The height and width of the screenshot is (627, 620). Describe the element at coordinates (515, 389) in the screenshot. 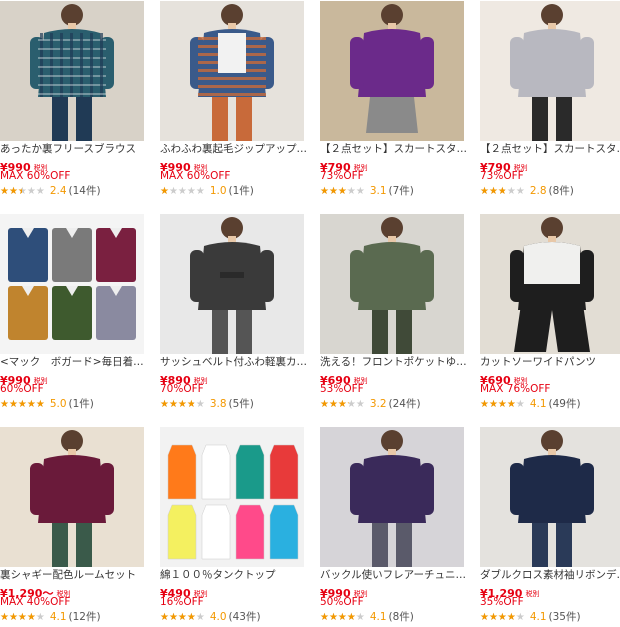

I see `discount-label: MAX 76%OFF` at that location.